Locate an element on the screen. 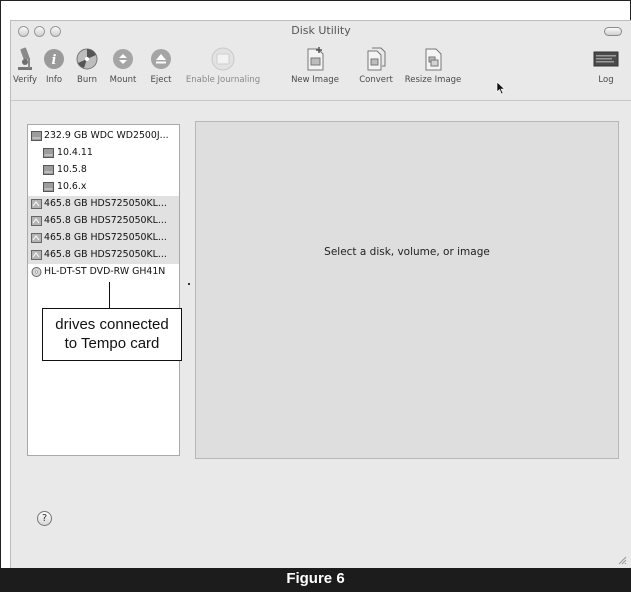  microscope-icon is located at coordinates (25, 58).